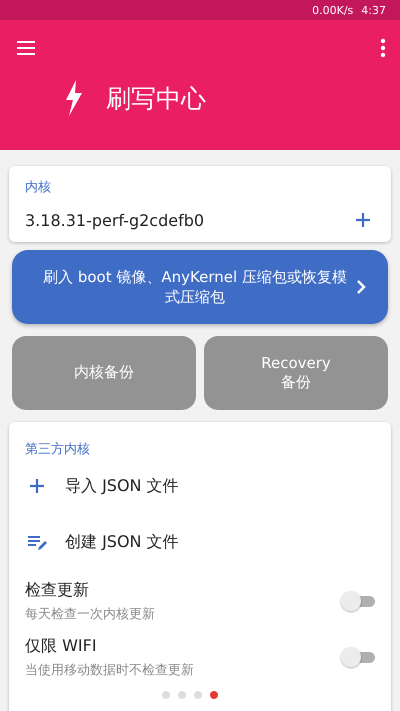  What do you see at coordinates (373, 10) in the screenshot?
I see `clock: 4:37` at bounding box center [373, 10].